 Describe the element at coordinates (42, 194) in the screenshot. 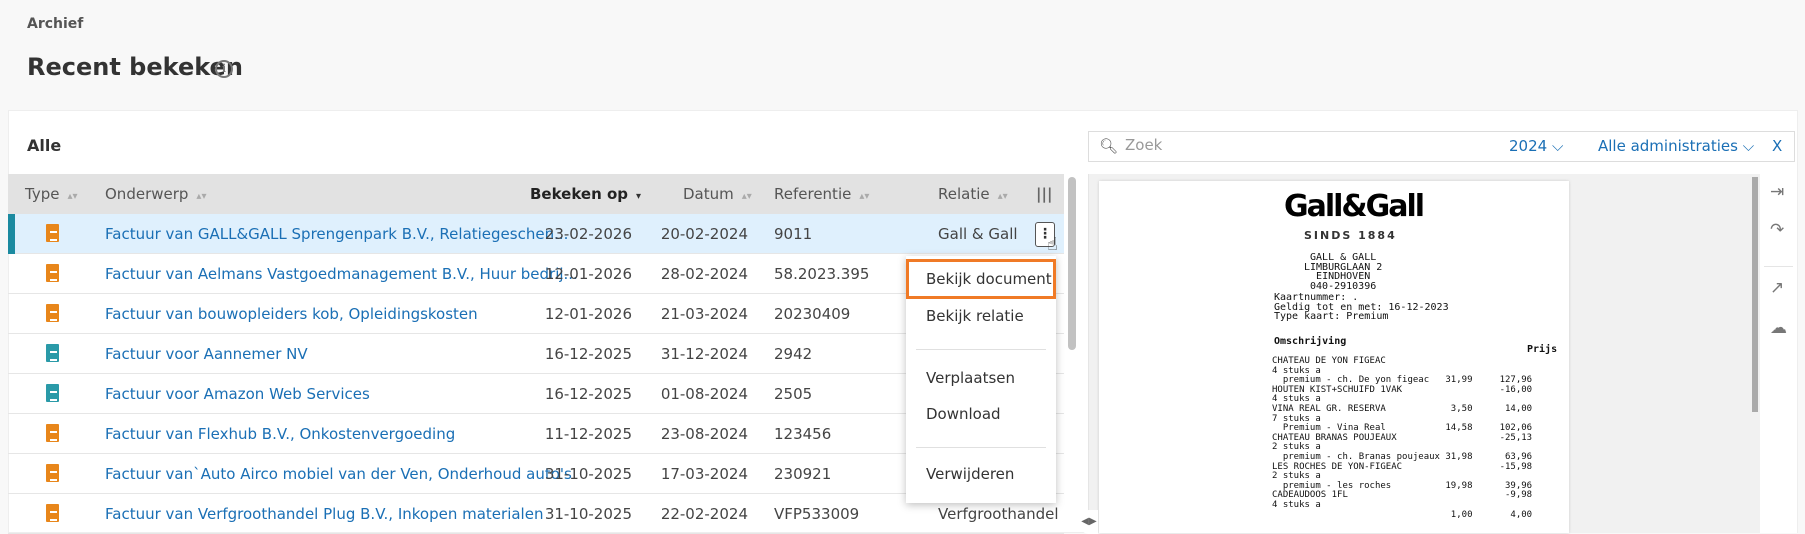

I see `column-label: Type` at that location.